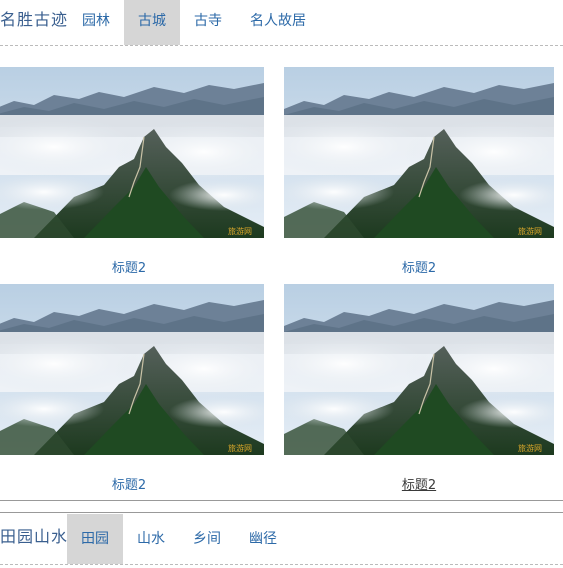 The image size is (563, 568). What do you see at coordinates (278, 22) in the screenshot?
I see `tab-former-residences: 名人故居` at bounding box center [278, 22].